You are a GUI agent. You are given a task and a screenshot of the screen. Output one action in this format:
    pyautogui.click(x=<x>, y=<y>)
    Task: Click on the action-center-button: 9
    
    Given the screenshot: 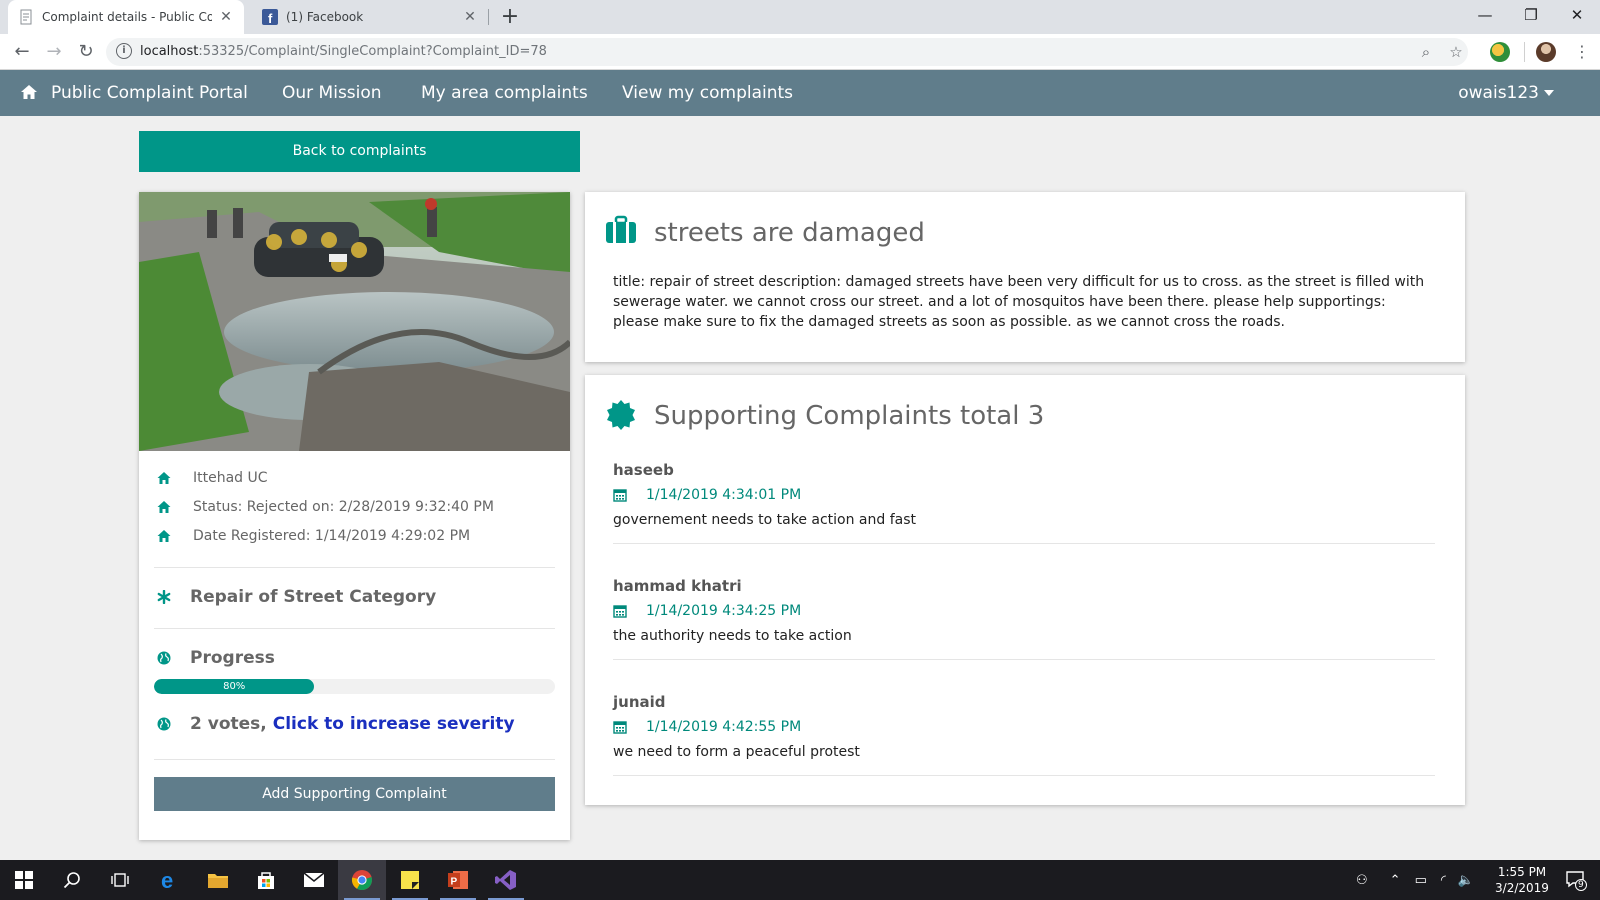 What is the action you would take?
    pyautogui.click(x=1576, y=880)
    